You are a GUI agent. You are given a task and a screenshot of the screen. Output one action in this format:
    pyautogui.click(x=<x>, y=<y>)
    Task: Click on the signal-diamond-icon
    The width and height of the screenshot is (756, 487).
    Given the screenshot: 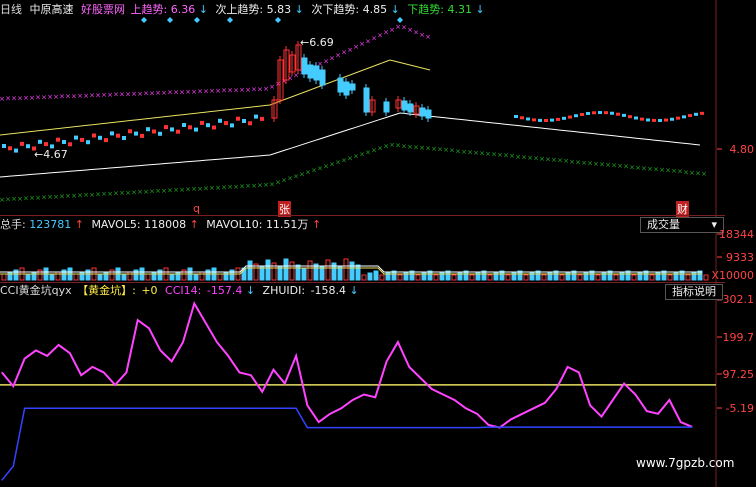 What is the action you would take?
    pyautogui.click(x=197, y=20)
    